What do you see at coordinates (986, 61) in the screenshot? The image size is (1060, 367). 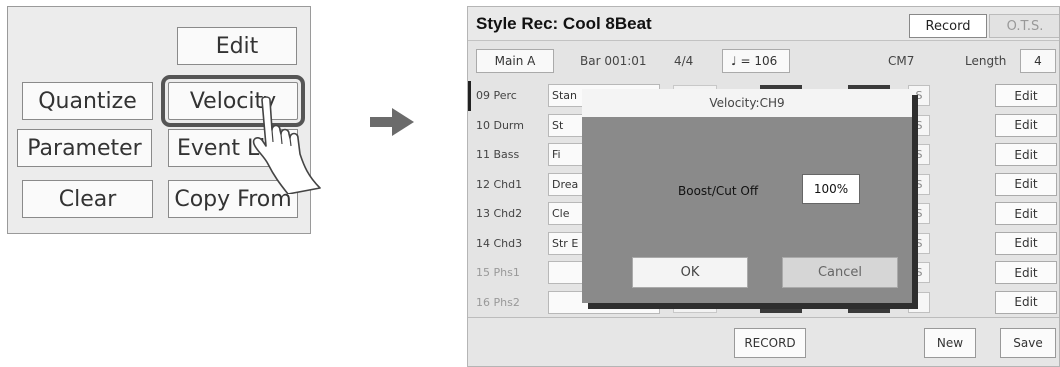 I see `length-label: Length` at bounding box center [986, 61].